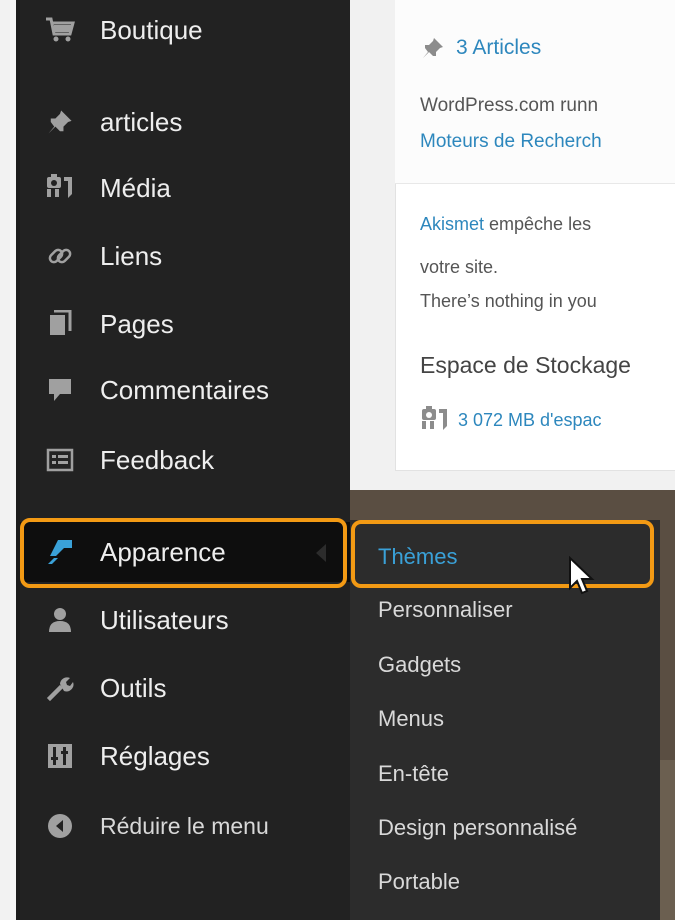 This screenshot has width=675, height=920. Describe the element at coordinates (137, 324) in the screenshot. I see `sidebar-item-label: Pages` at that location.